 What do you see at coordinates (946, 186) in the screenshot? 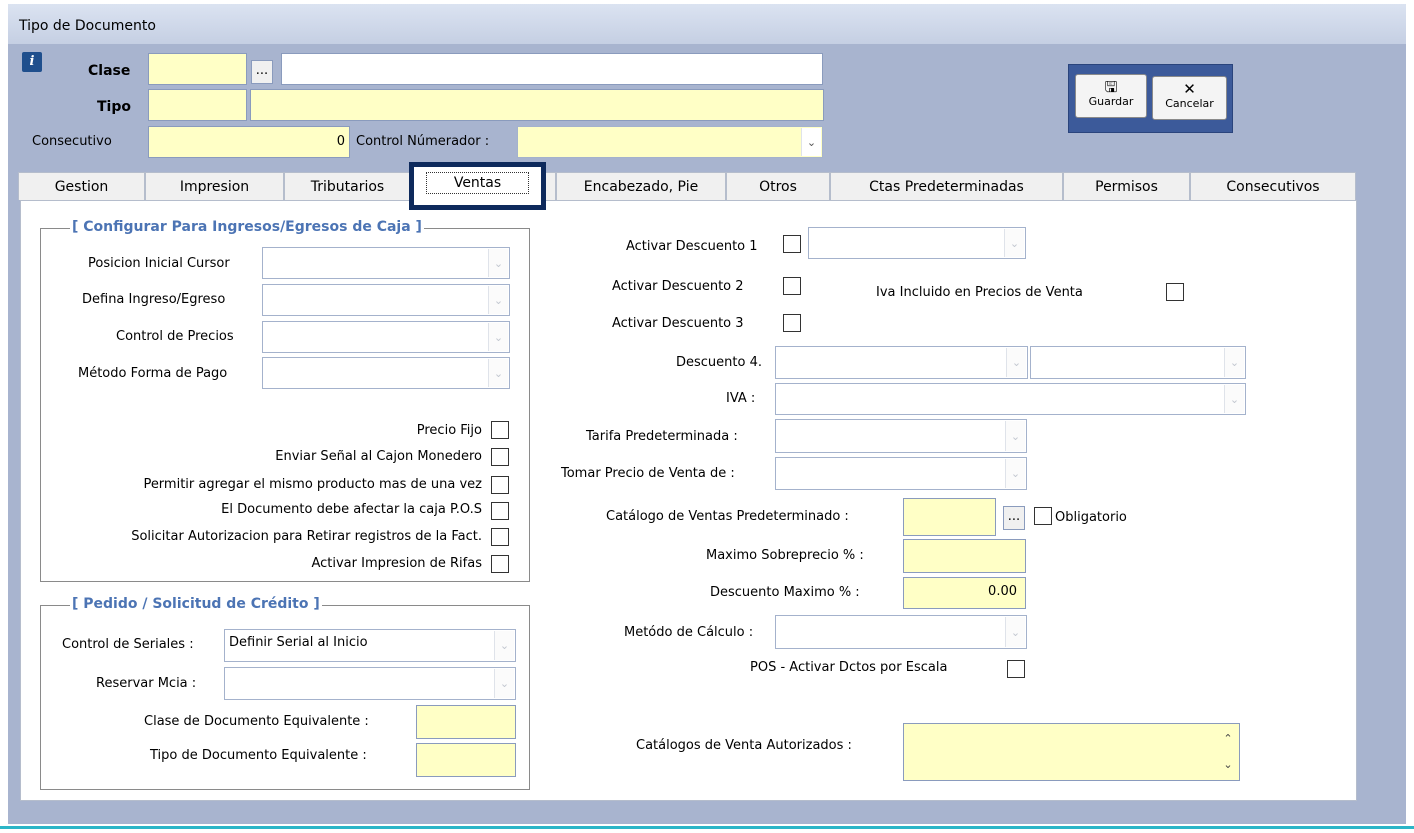
I see `tab-ctas-predeterminadas: Ctas Predeterminadas` at bounding box center [946, 186].